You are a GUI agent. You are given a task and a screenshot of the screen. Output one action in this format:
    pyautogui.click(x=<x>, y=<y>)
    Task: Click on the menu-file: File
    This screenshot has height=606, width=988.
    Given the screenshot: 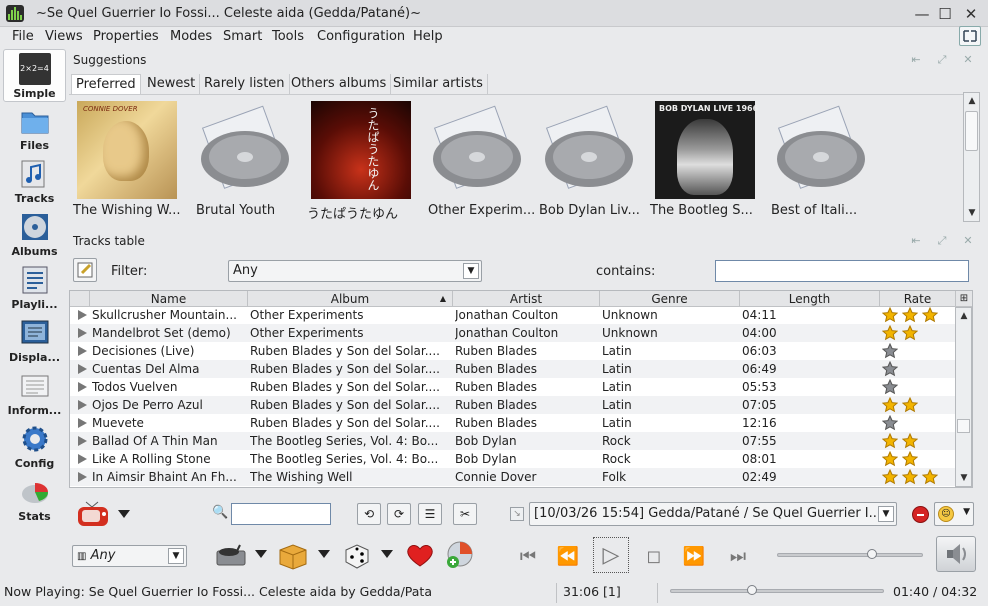 What is the action you would take?
    pyautogui.click(x=23, y=36)
    